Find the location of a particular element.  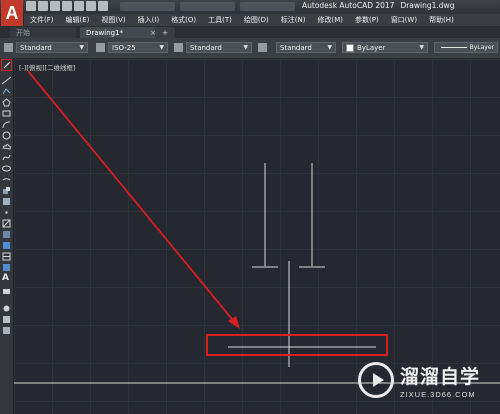

spline-icon is located at coordinates (6, 157).